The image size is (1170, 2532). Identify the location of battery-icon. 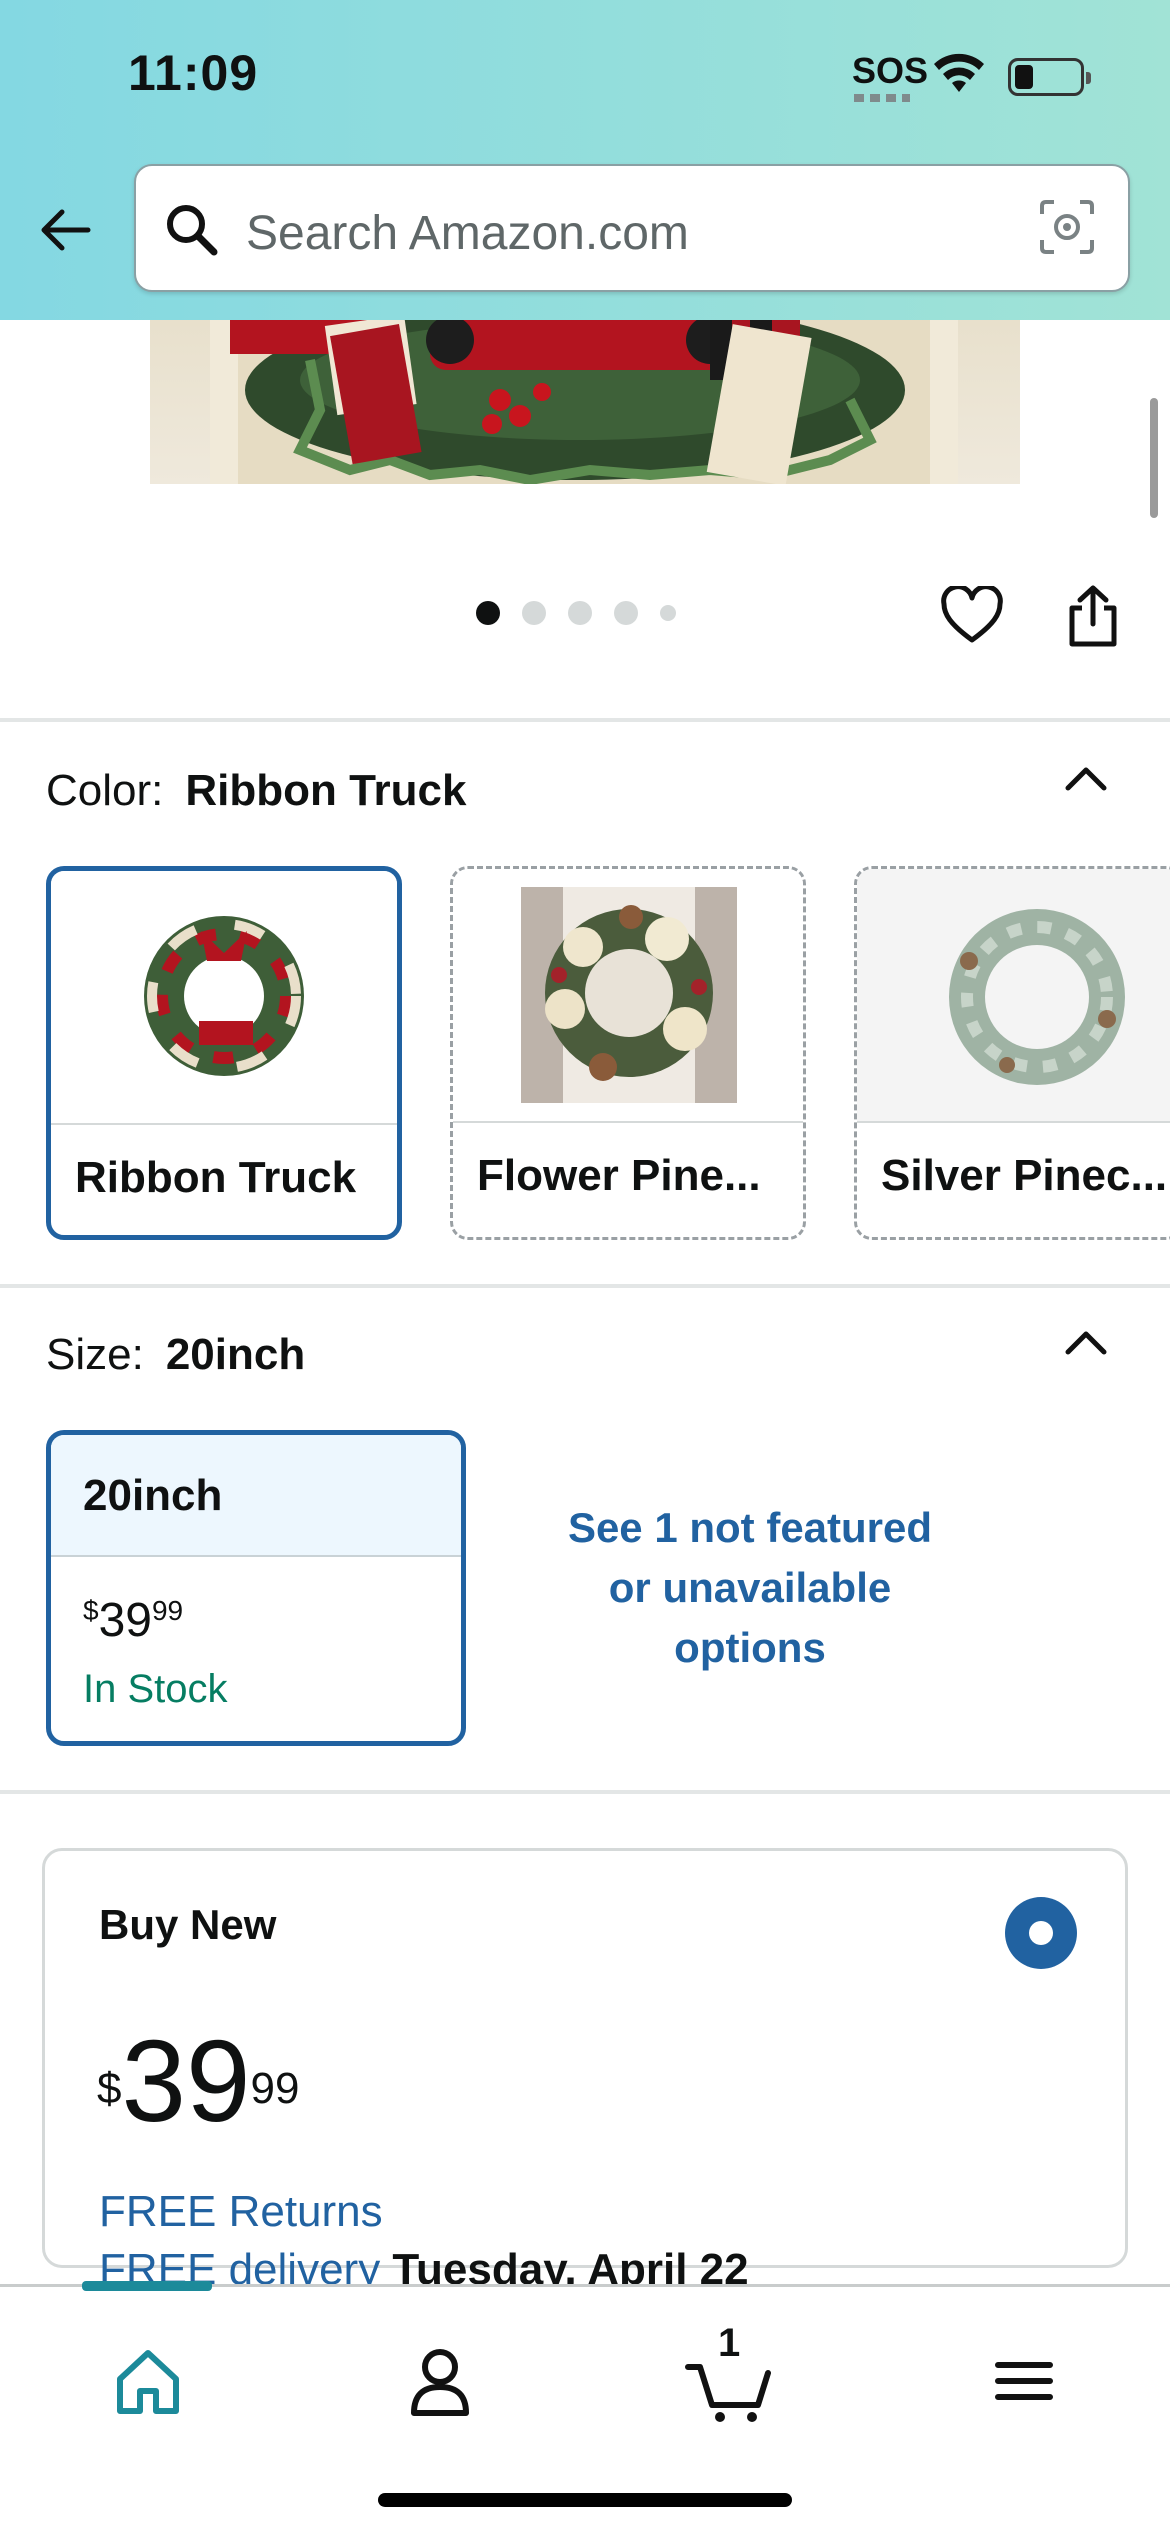
(1049, 77).